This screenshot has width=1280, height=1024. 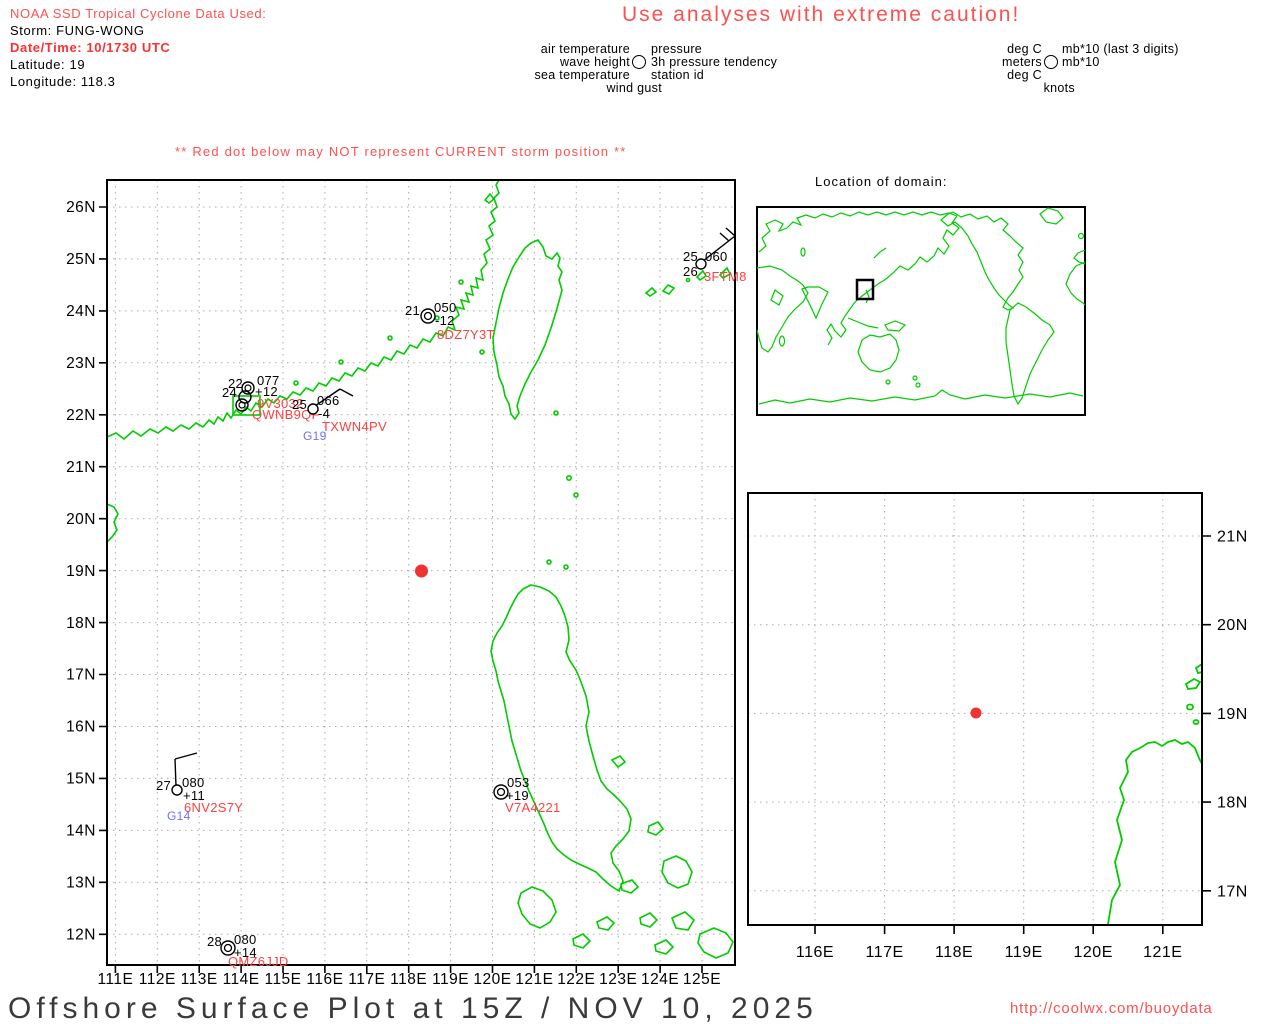 I want to click on x-tick-label: 114E, so click(x=241, y=979).